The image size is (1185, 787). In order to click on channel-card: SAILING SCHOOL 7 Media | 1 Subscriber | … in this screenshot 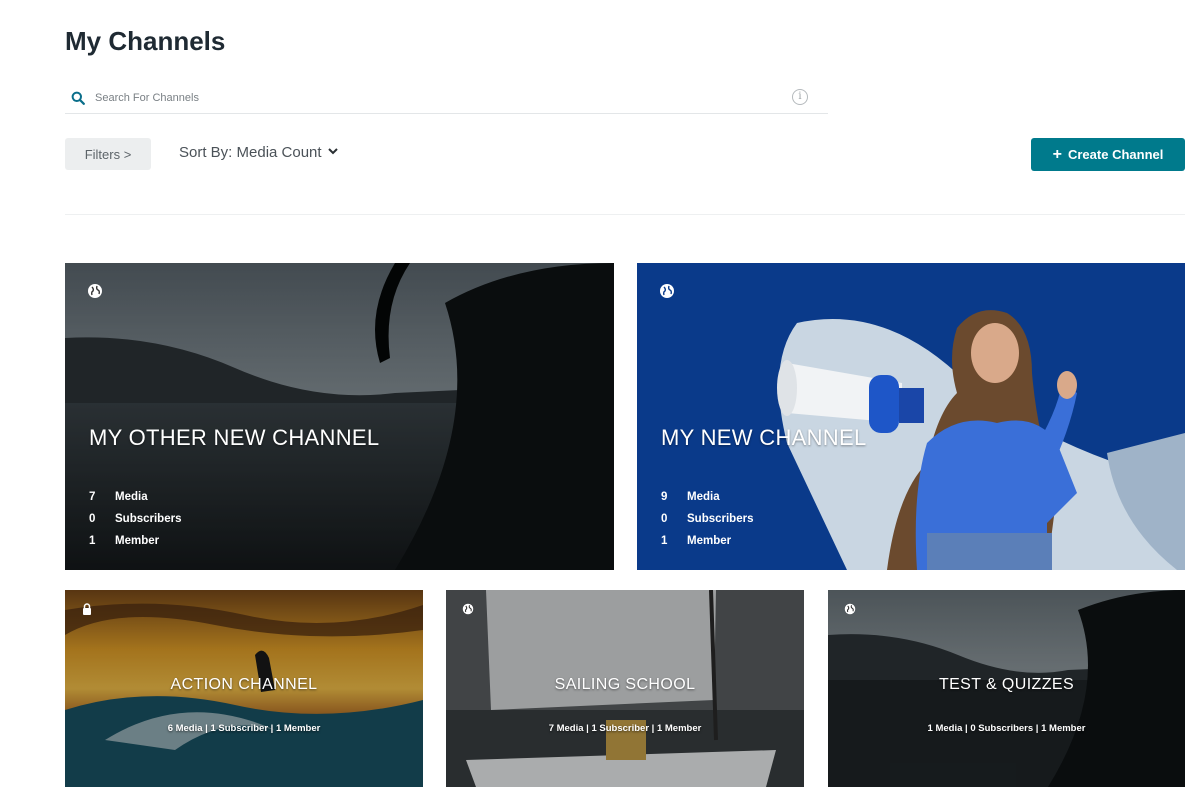, I will do `click(625, 688)`.